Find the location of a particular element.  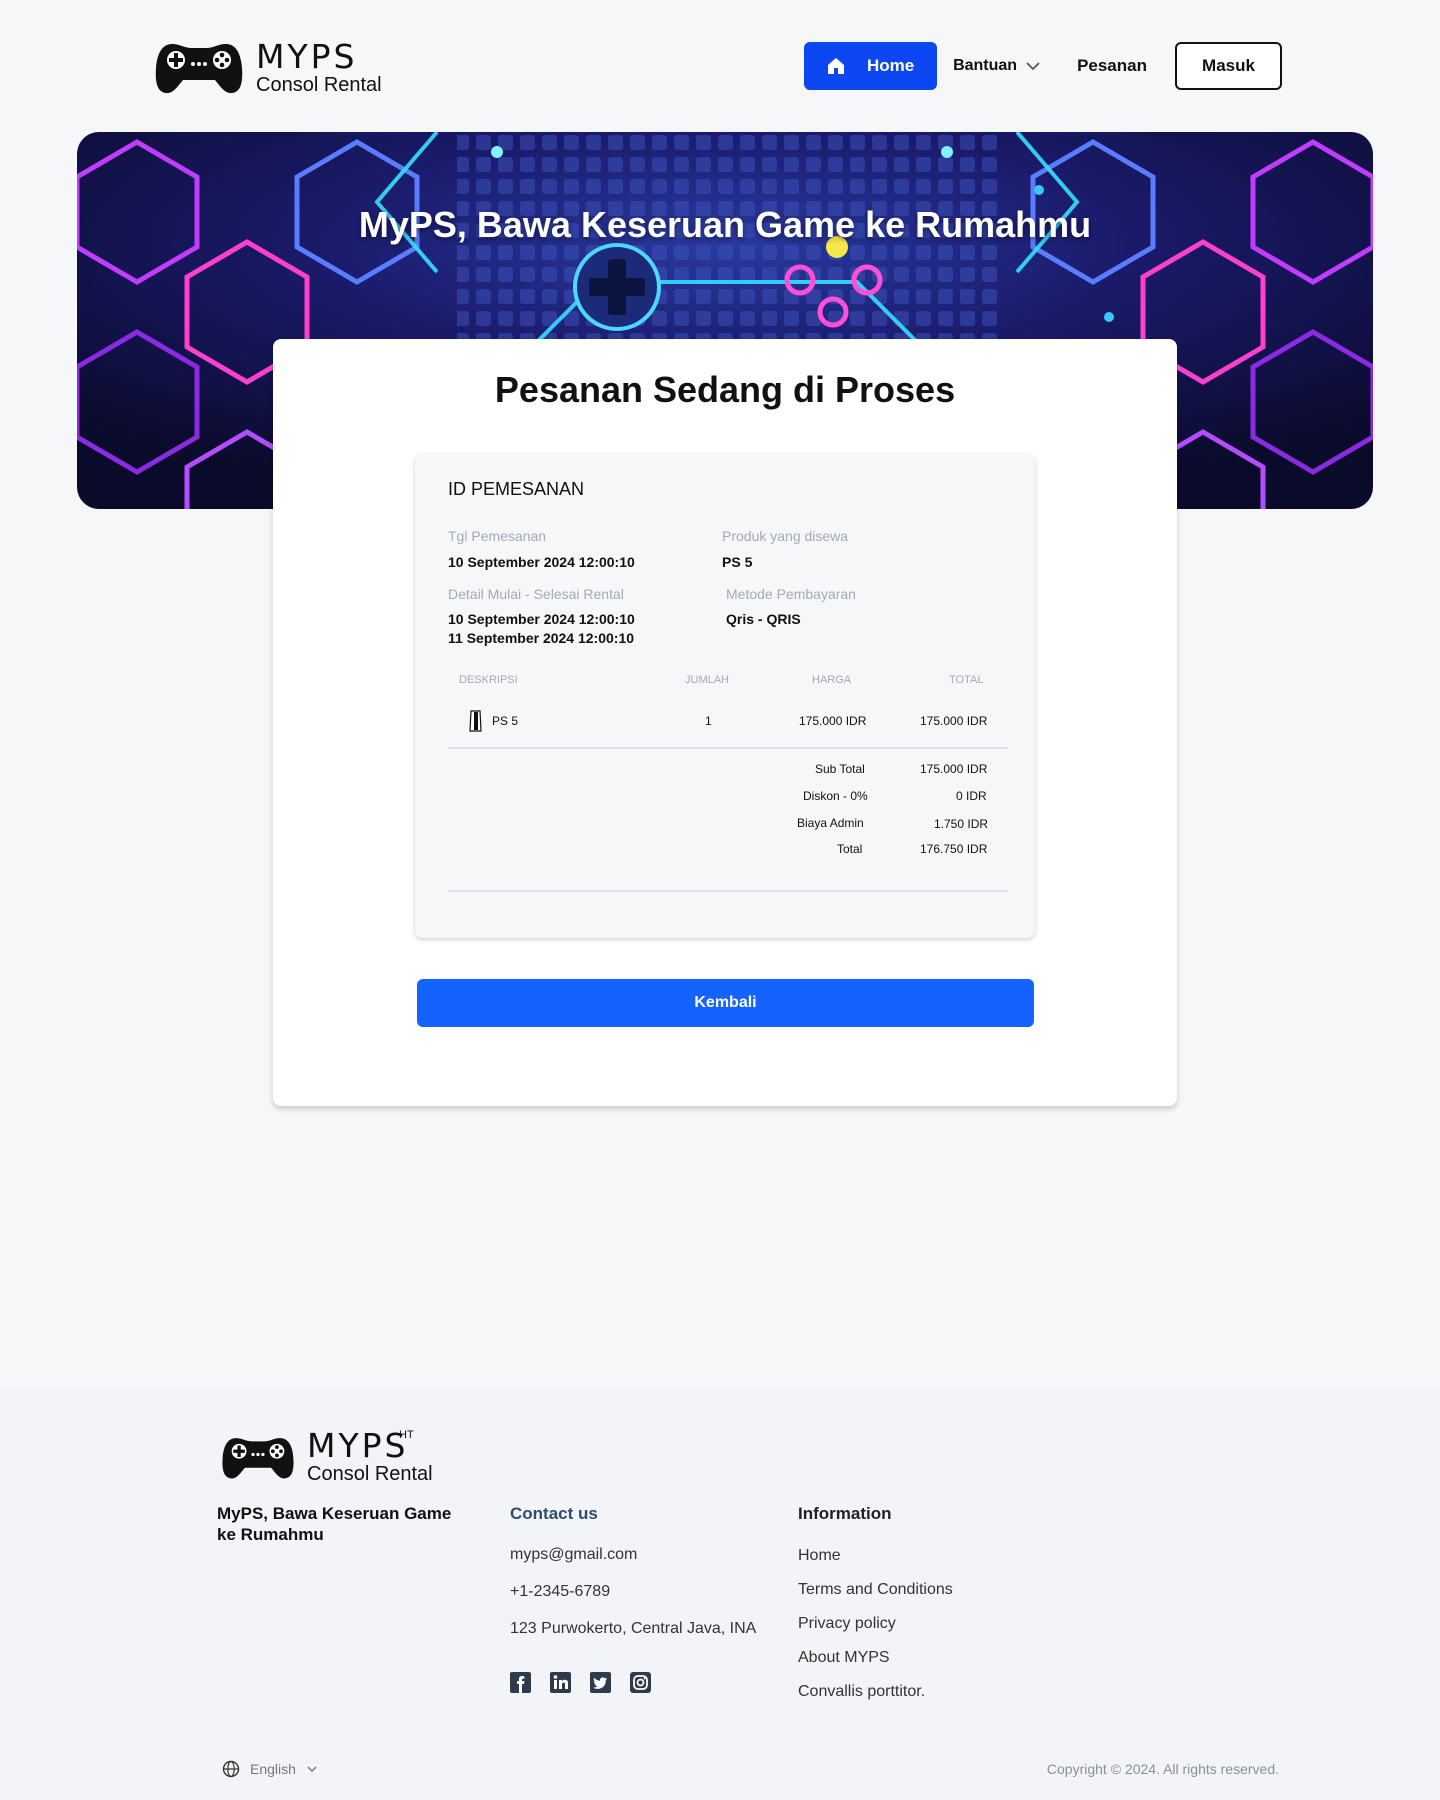

payment-method-value: Qris - QRIS is located at coordinates (763, 619).